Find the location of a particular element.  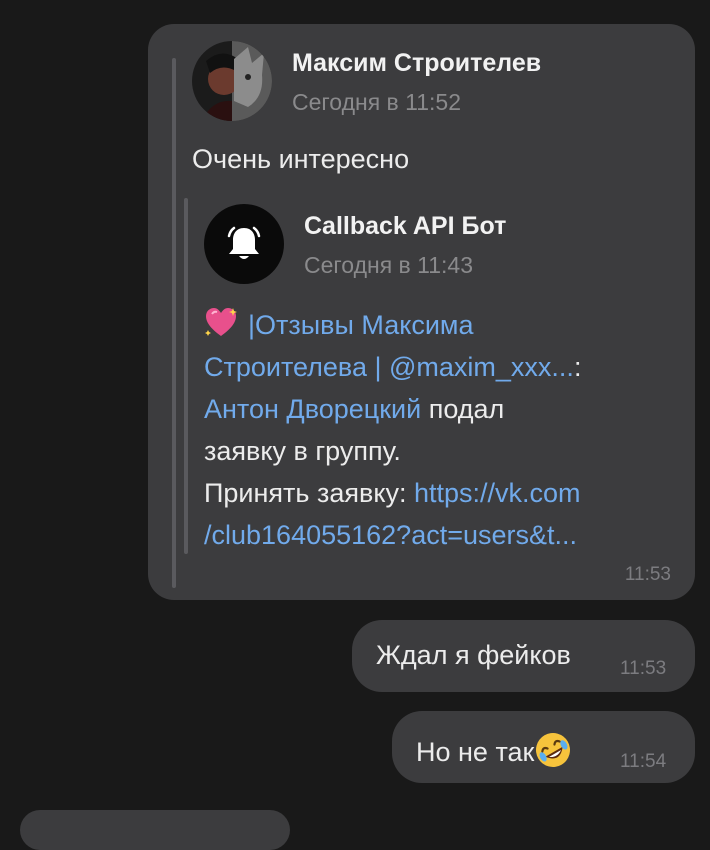

text-fragment: подал is located at coordinates (463, 409).